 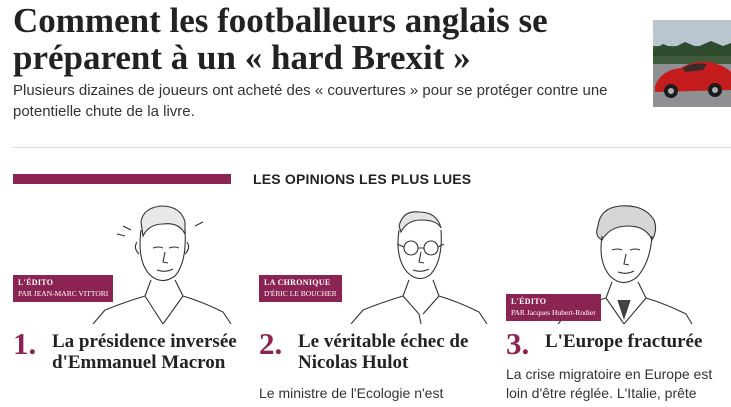 What do you see at coordinates (553, 312) in the screenshot?
I see `opinion-tag-author: PAR Jacques Hubert-Rodier` at bounding box center [553, 312].